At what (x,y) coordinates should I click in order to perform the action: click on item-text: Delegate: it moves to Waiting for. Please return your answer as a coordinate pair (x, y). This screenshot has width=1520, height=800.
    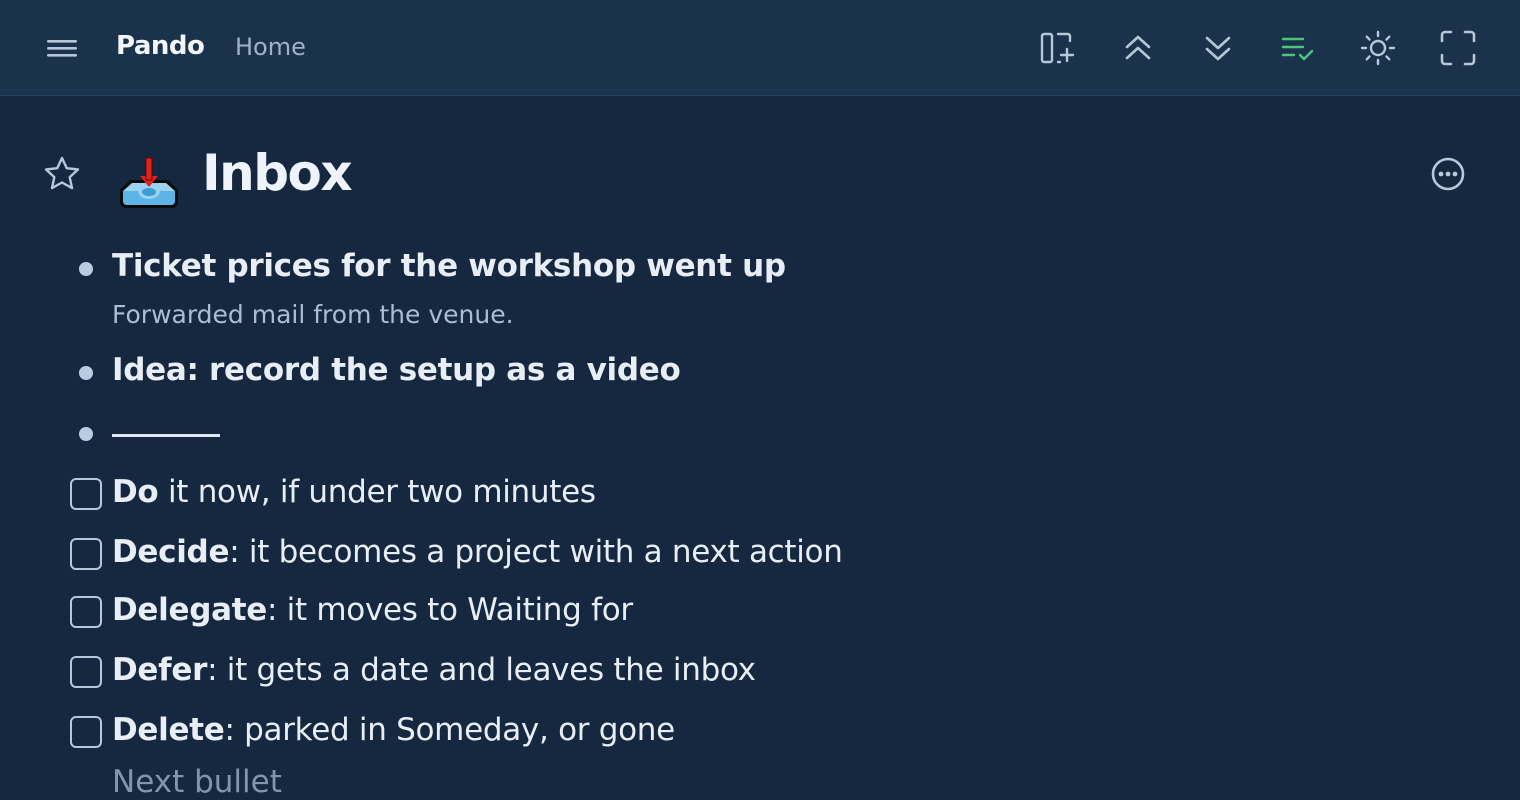
    Looking at the image, I should click on (372, 610).